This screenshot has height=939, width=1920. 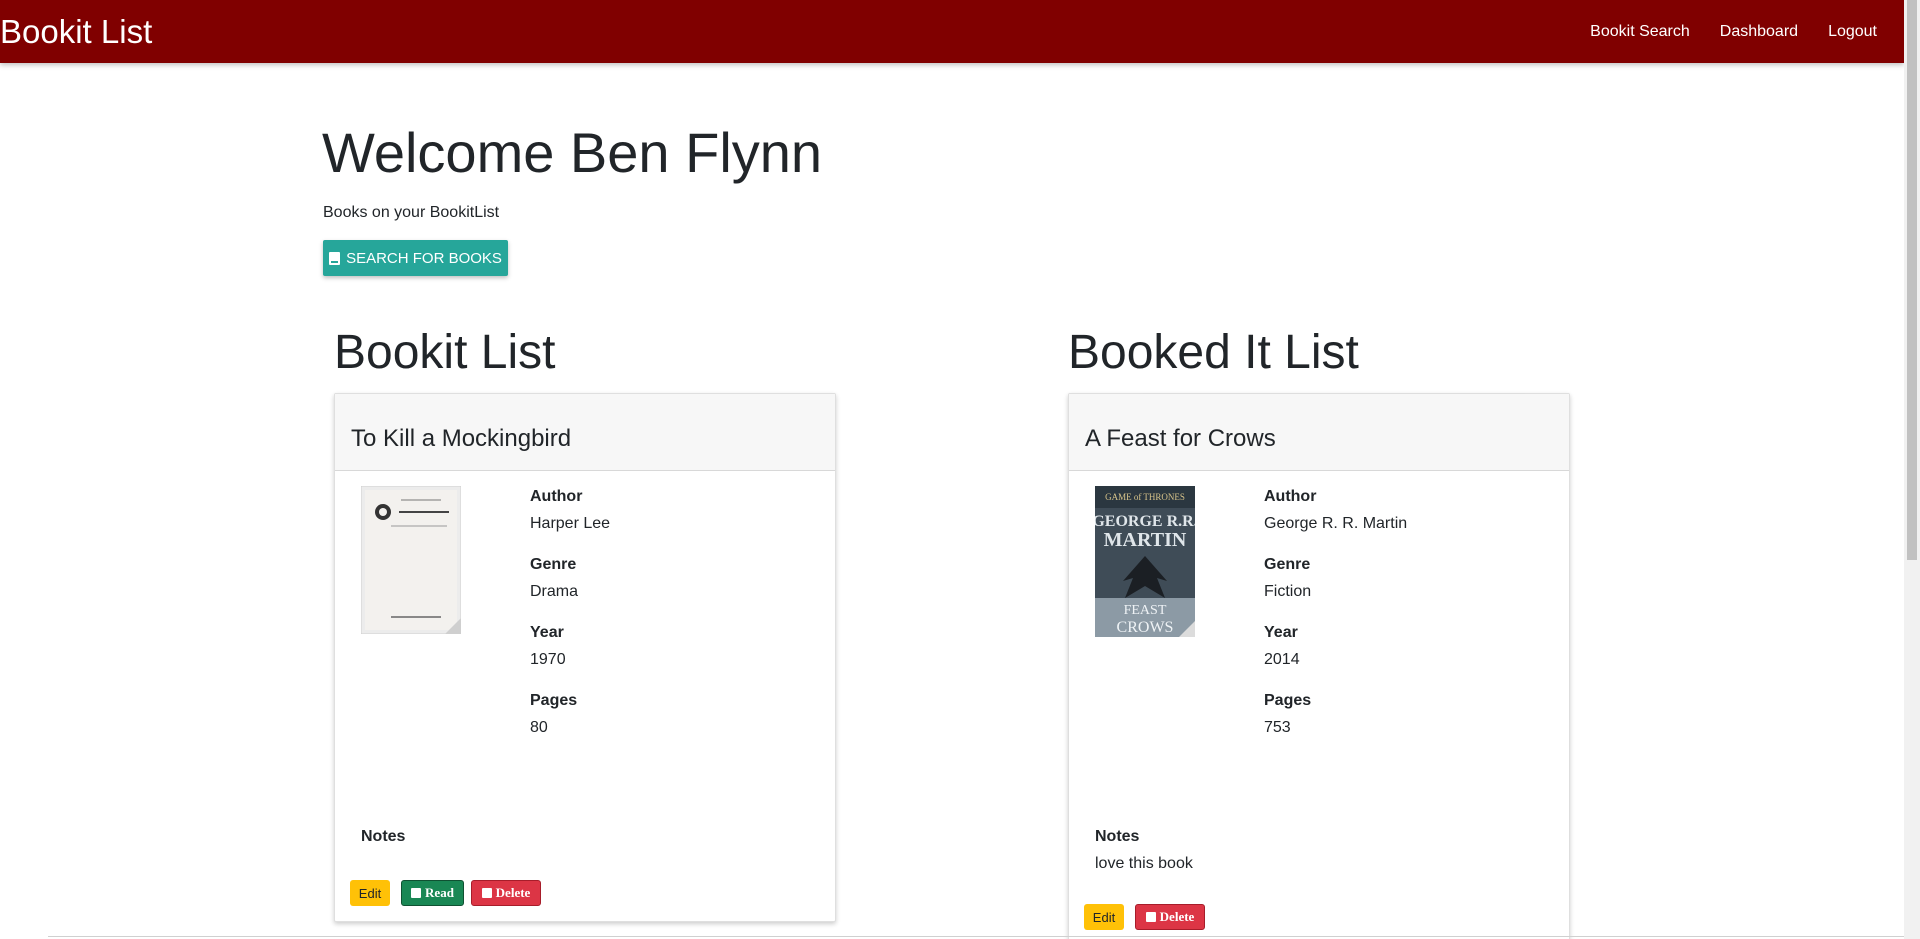 I want to click on book-title: To Kill a Mockingbird, so click(x=461, y=438).